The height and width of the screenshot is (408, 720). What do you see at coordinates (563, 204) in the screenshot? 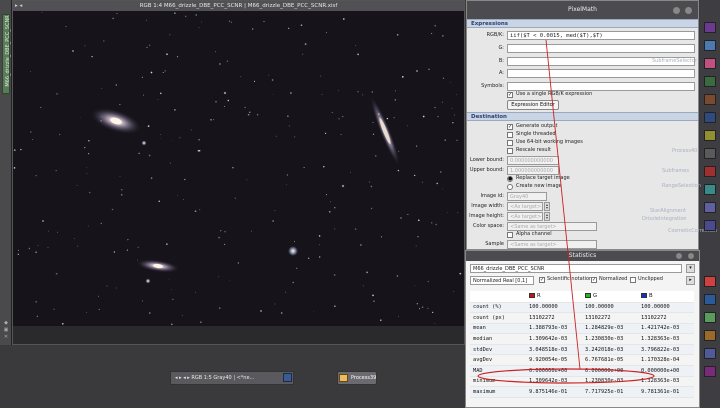
I see `annotation-arrow-line` at bounding box center [563, 204].